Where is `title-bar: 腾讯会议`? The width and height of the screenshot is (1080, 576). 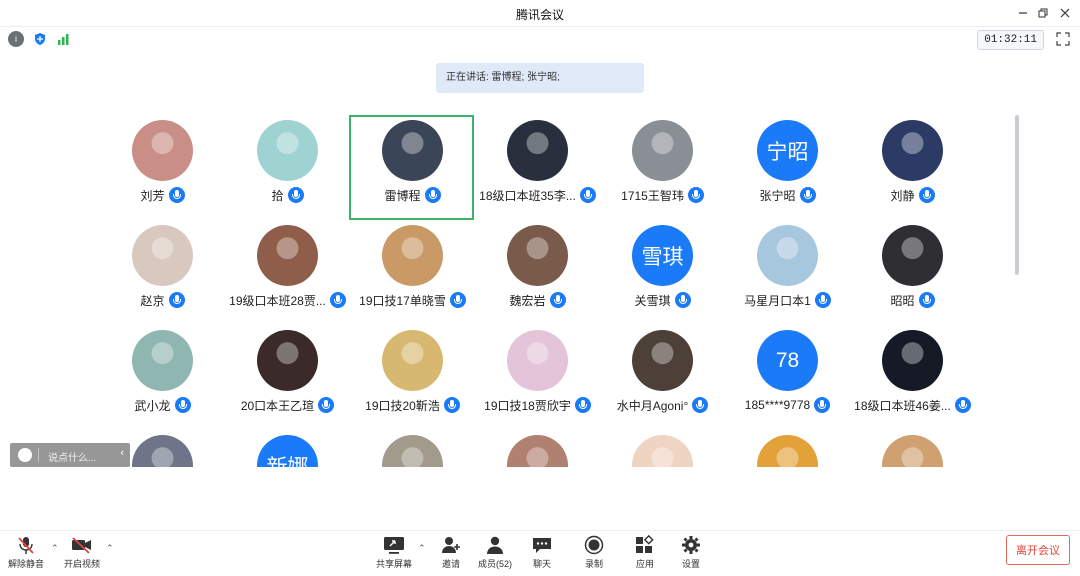 title-bar: 腾讯会议 is located at coordinates (540, 13).